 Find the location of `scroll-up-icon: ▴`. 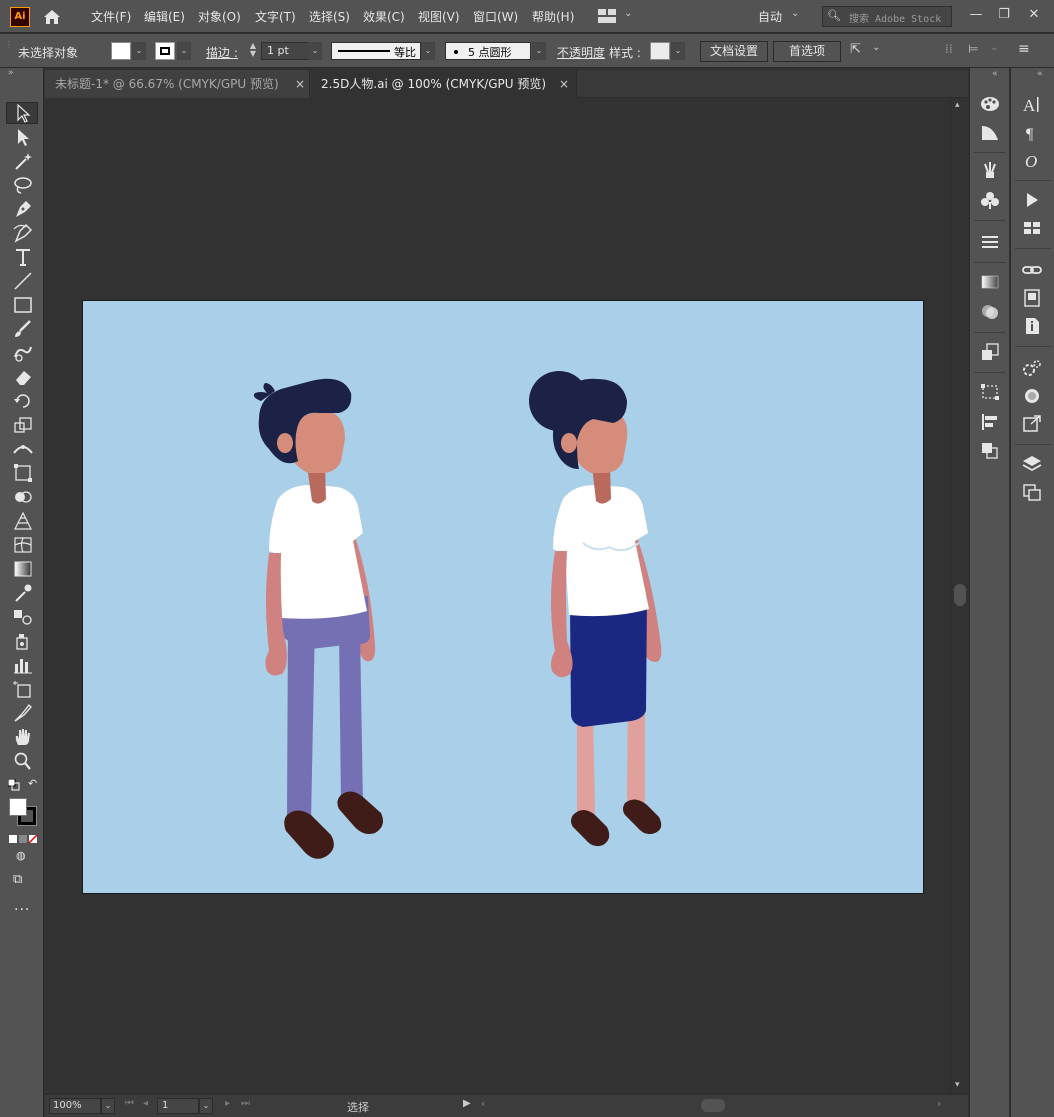

scroll-up-icon: ▴ is located at coordinates (957, 105).